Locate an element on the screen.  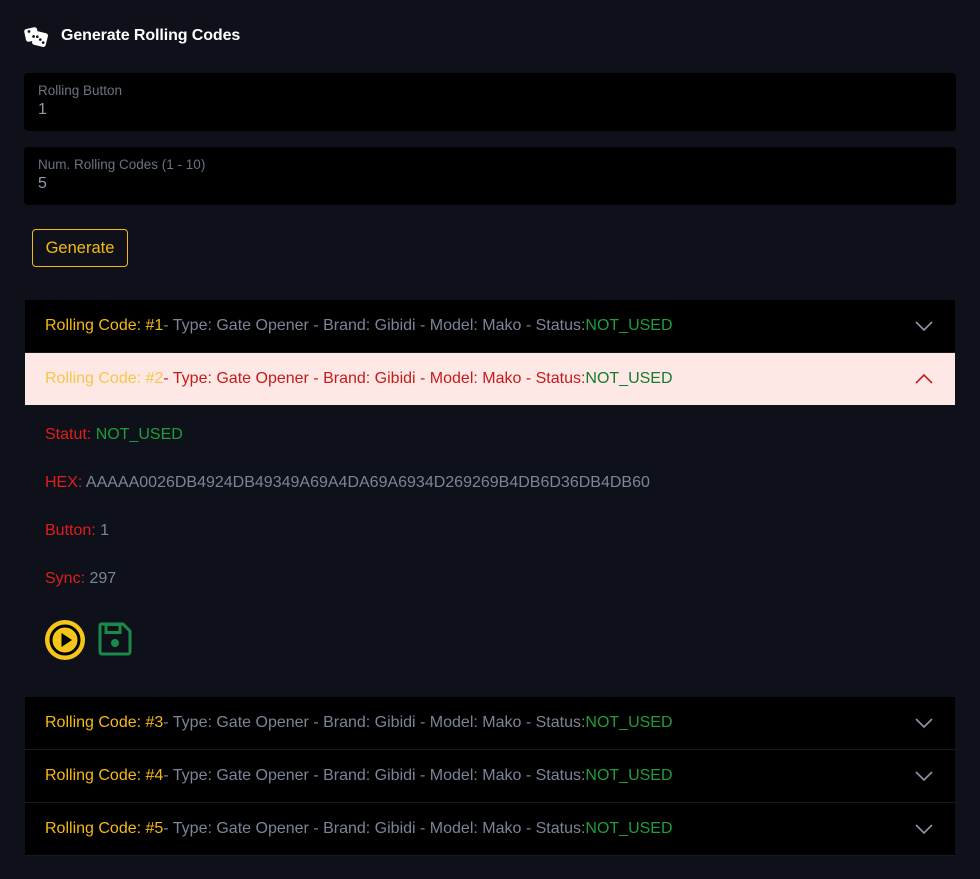
rolling-code-title: Rolling Code: #3 is located at coordinates (104, 722).